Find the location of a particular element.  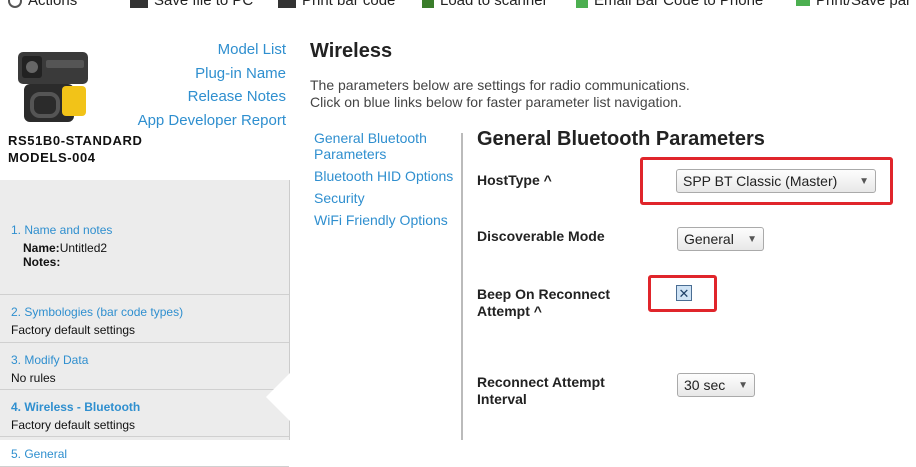

load-scanner-label: Load to scanner is located at coordinates (494, 4).